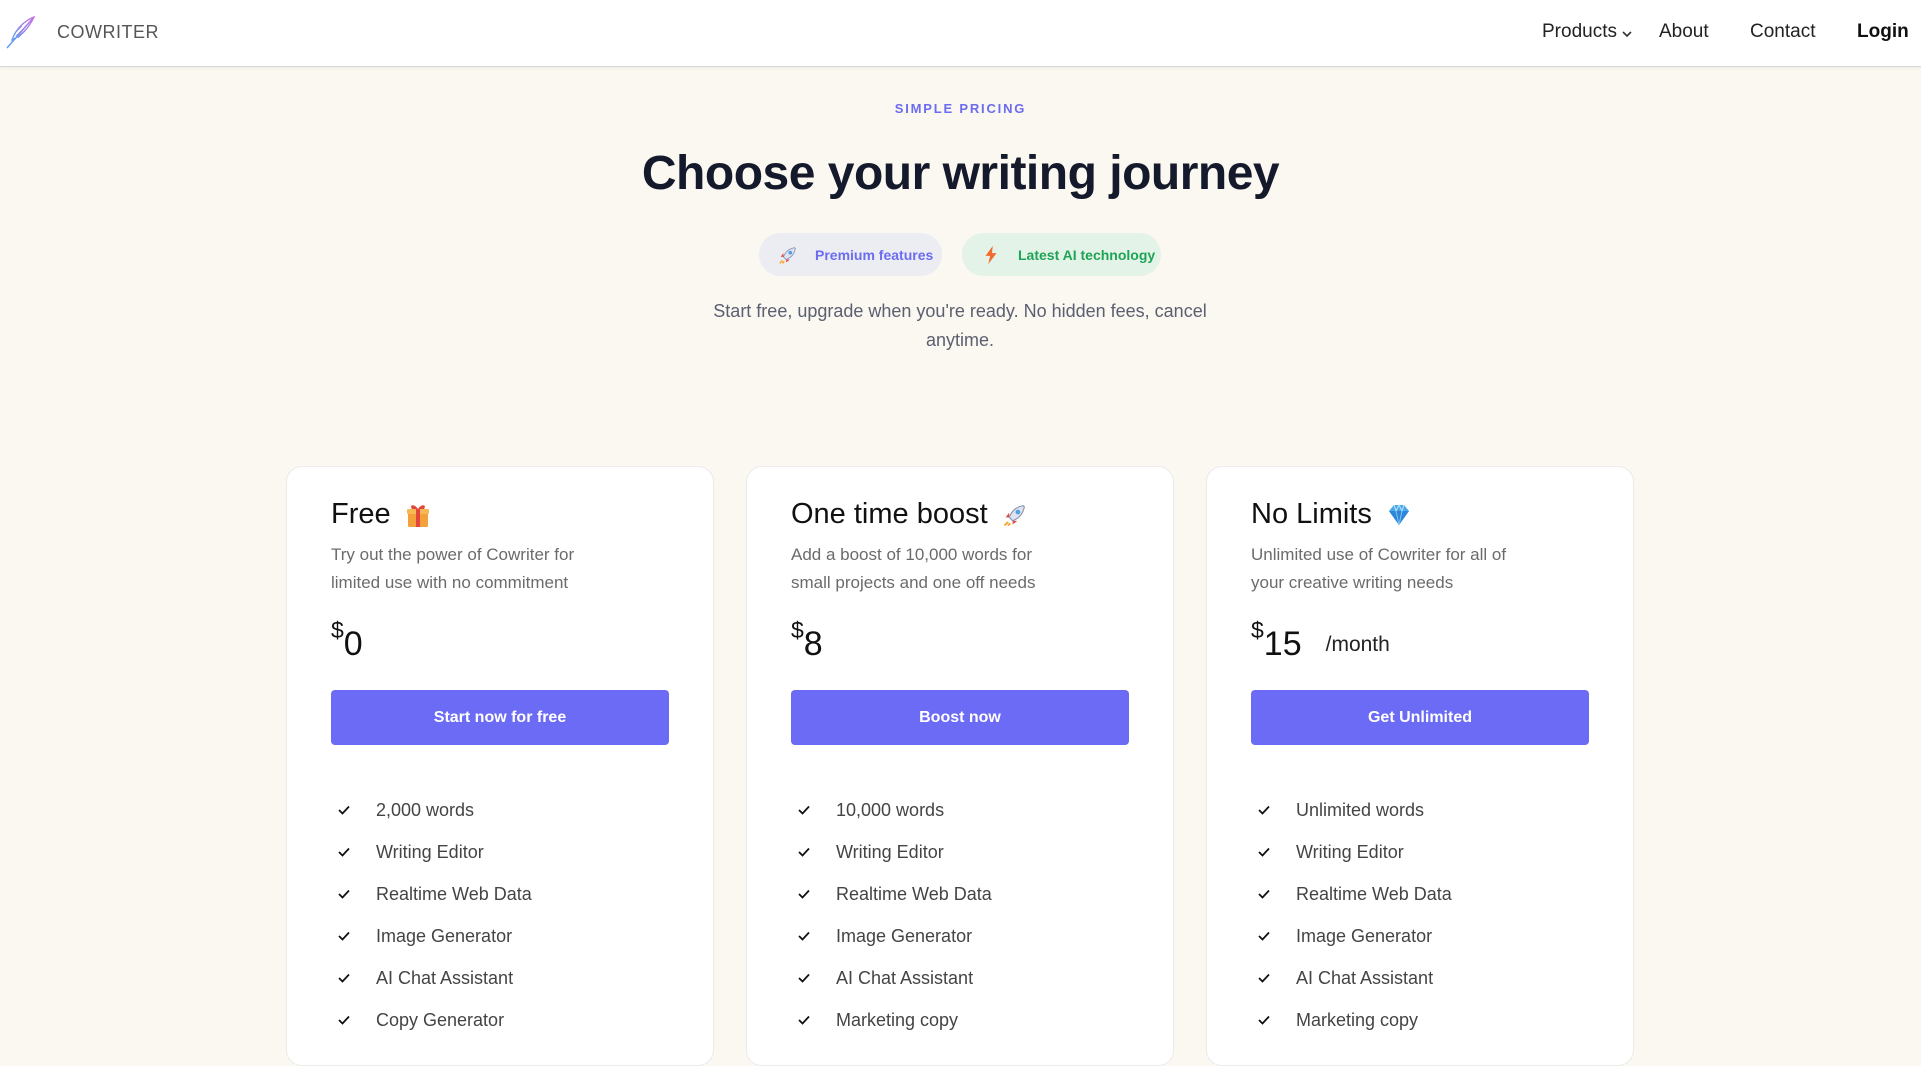  I want to click on latest-ai-badge: Latest AI technology, so click(1061, 254).